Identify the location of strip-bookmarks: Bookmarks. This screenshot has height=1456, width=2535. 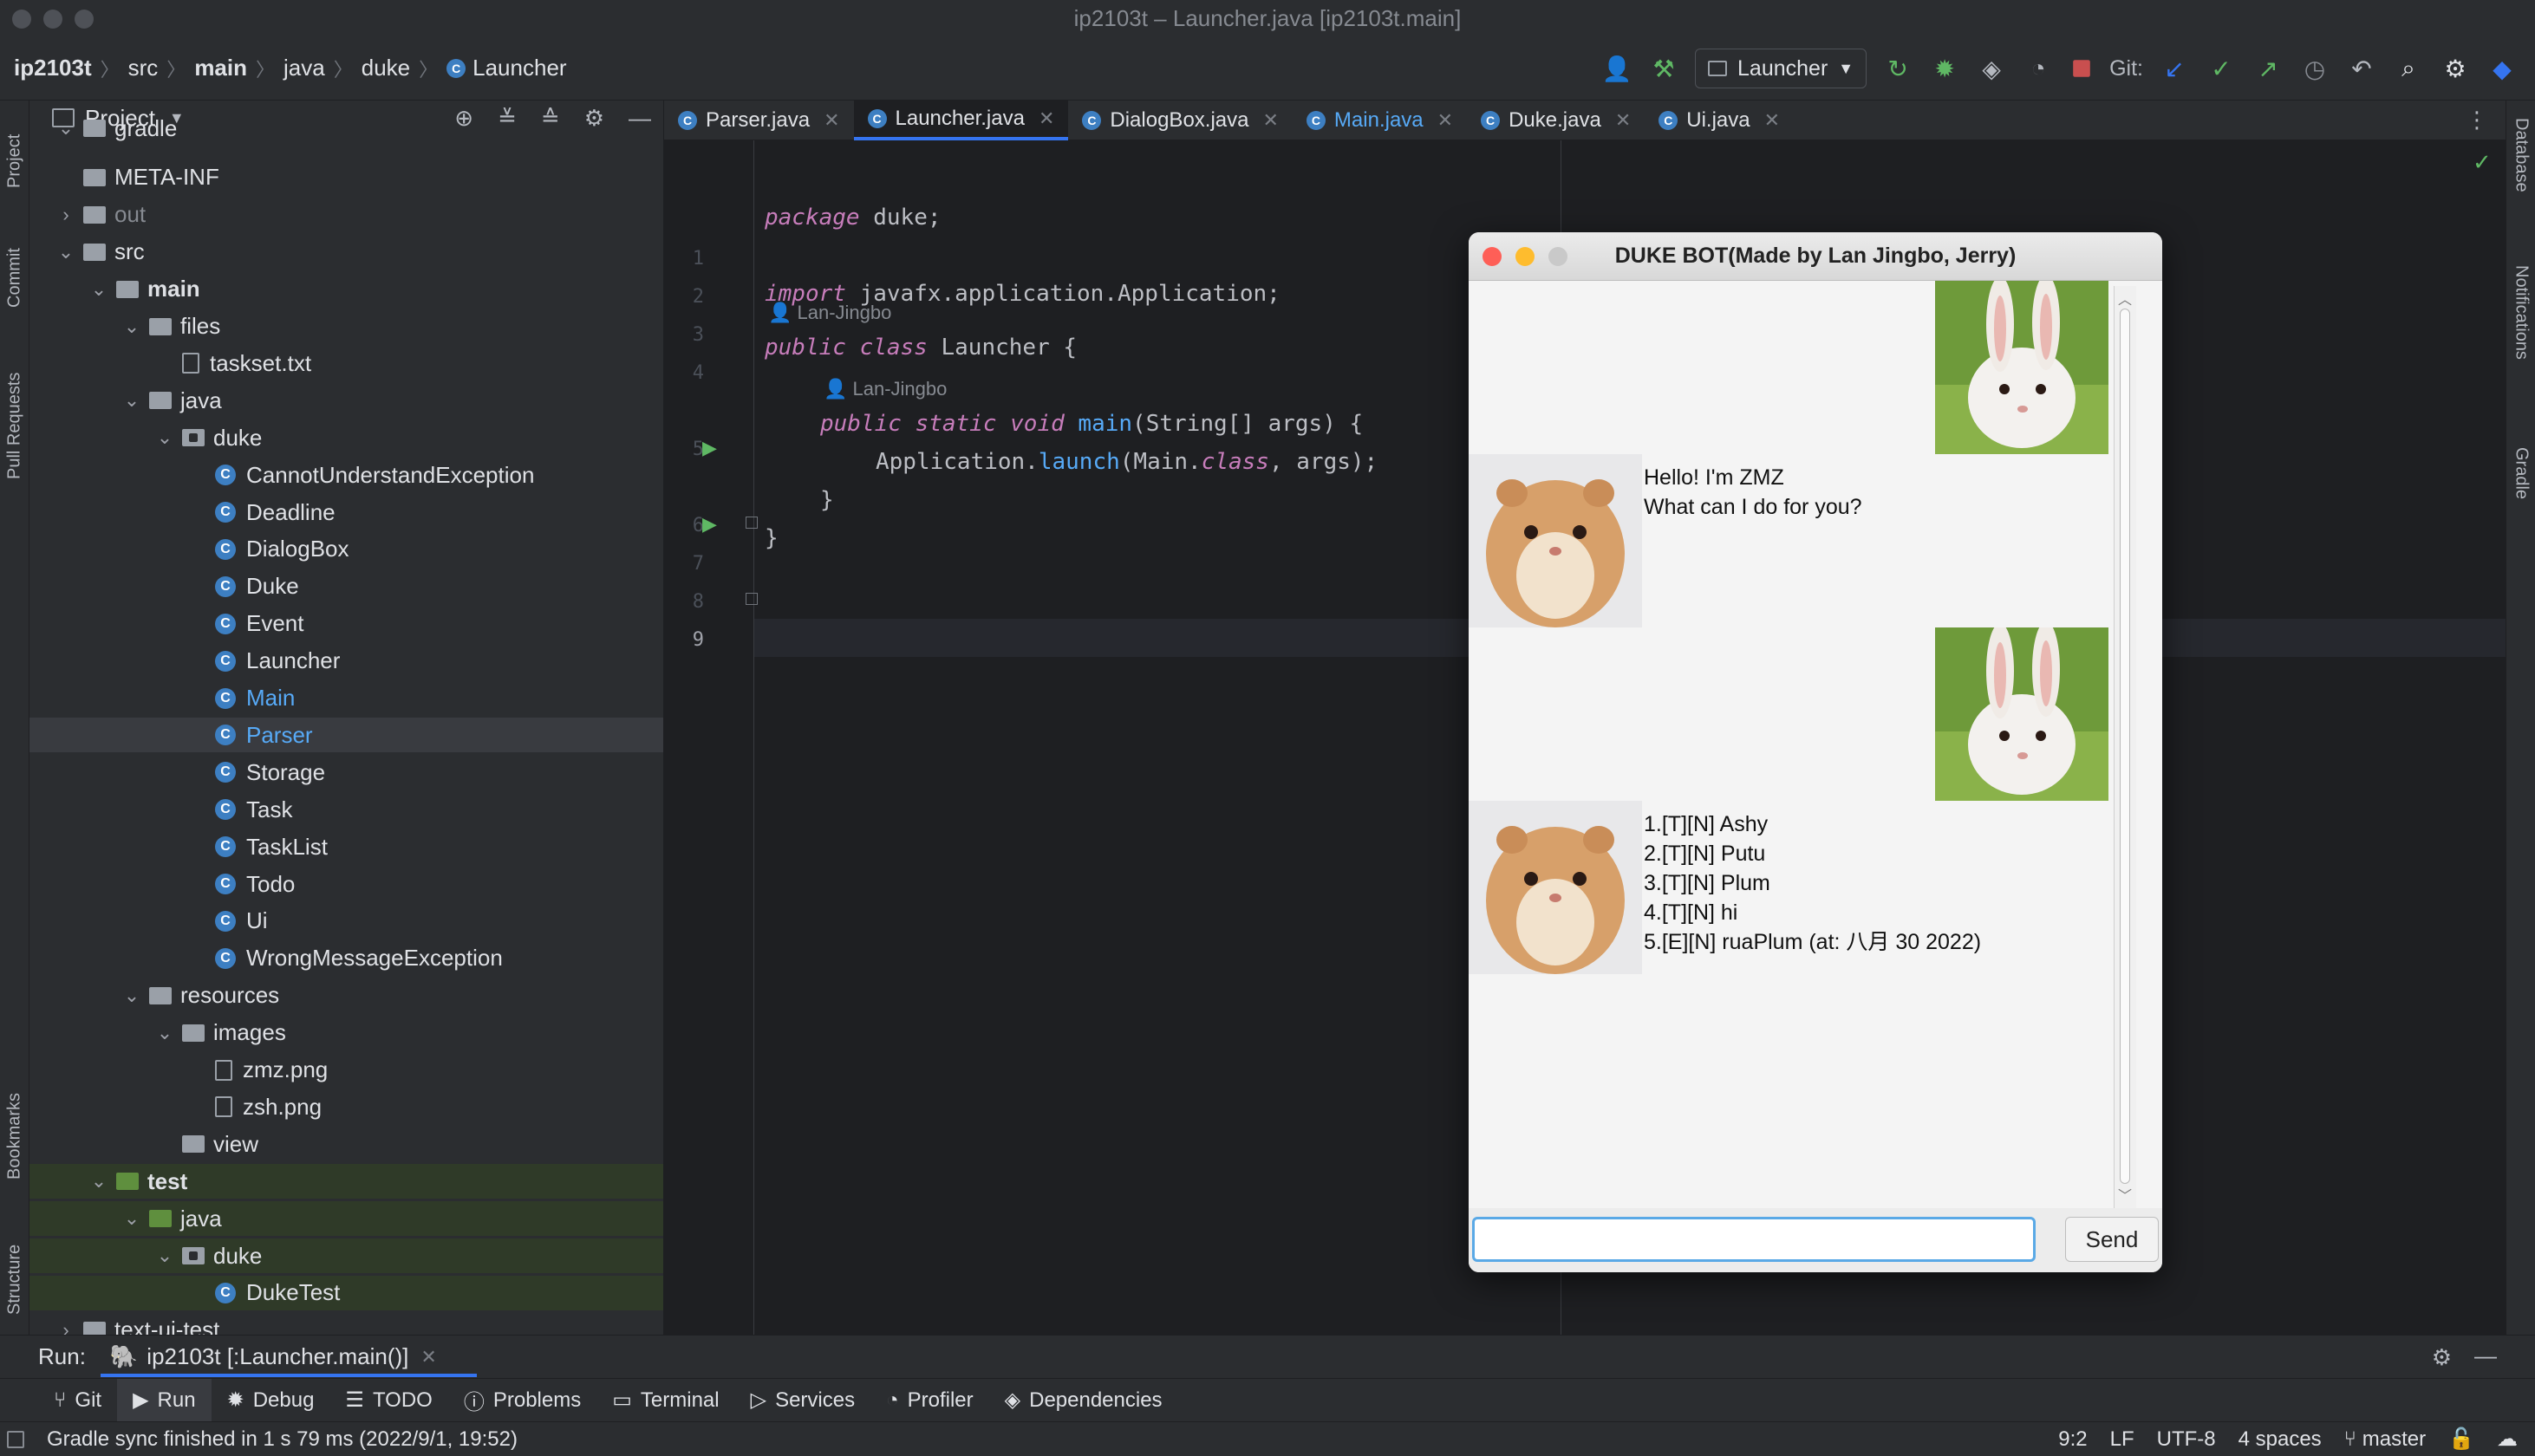
(14, 1136).